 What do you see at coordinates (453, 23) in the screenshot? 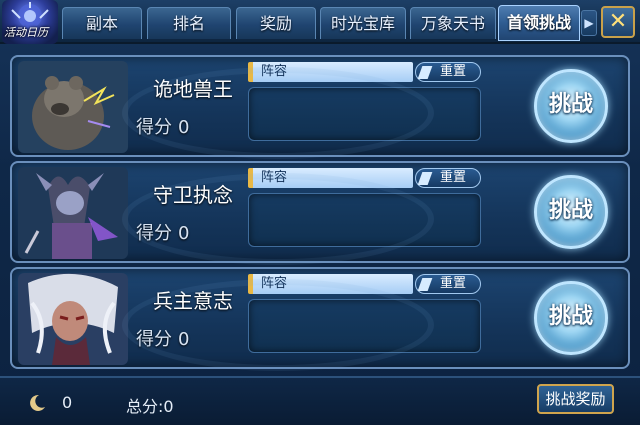
I see `tab-myriad-tome: 万象天书` at bounding box center [453, 23].